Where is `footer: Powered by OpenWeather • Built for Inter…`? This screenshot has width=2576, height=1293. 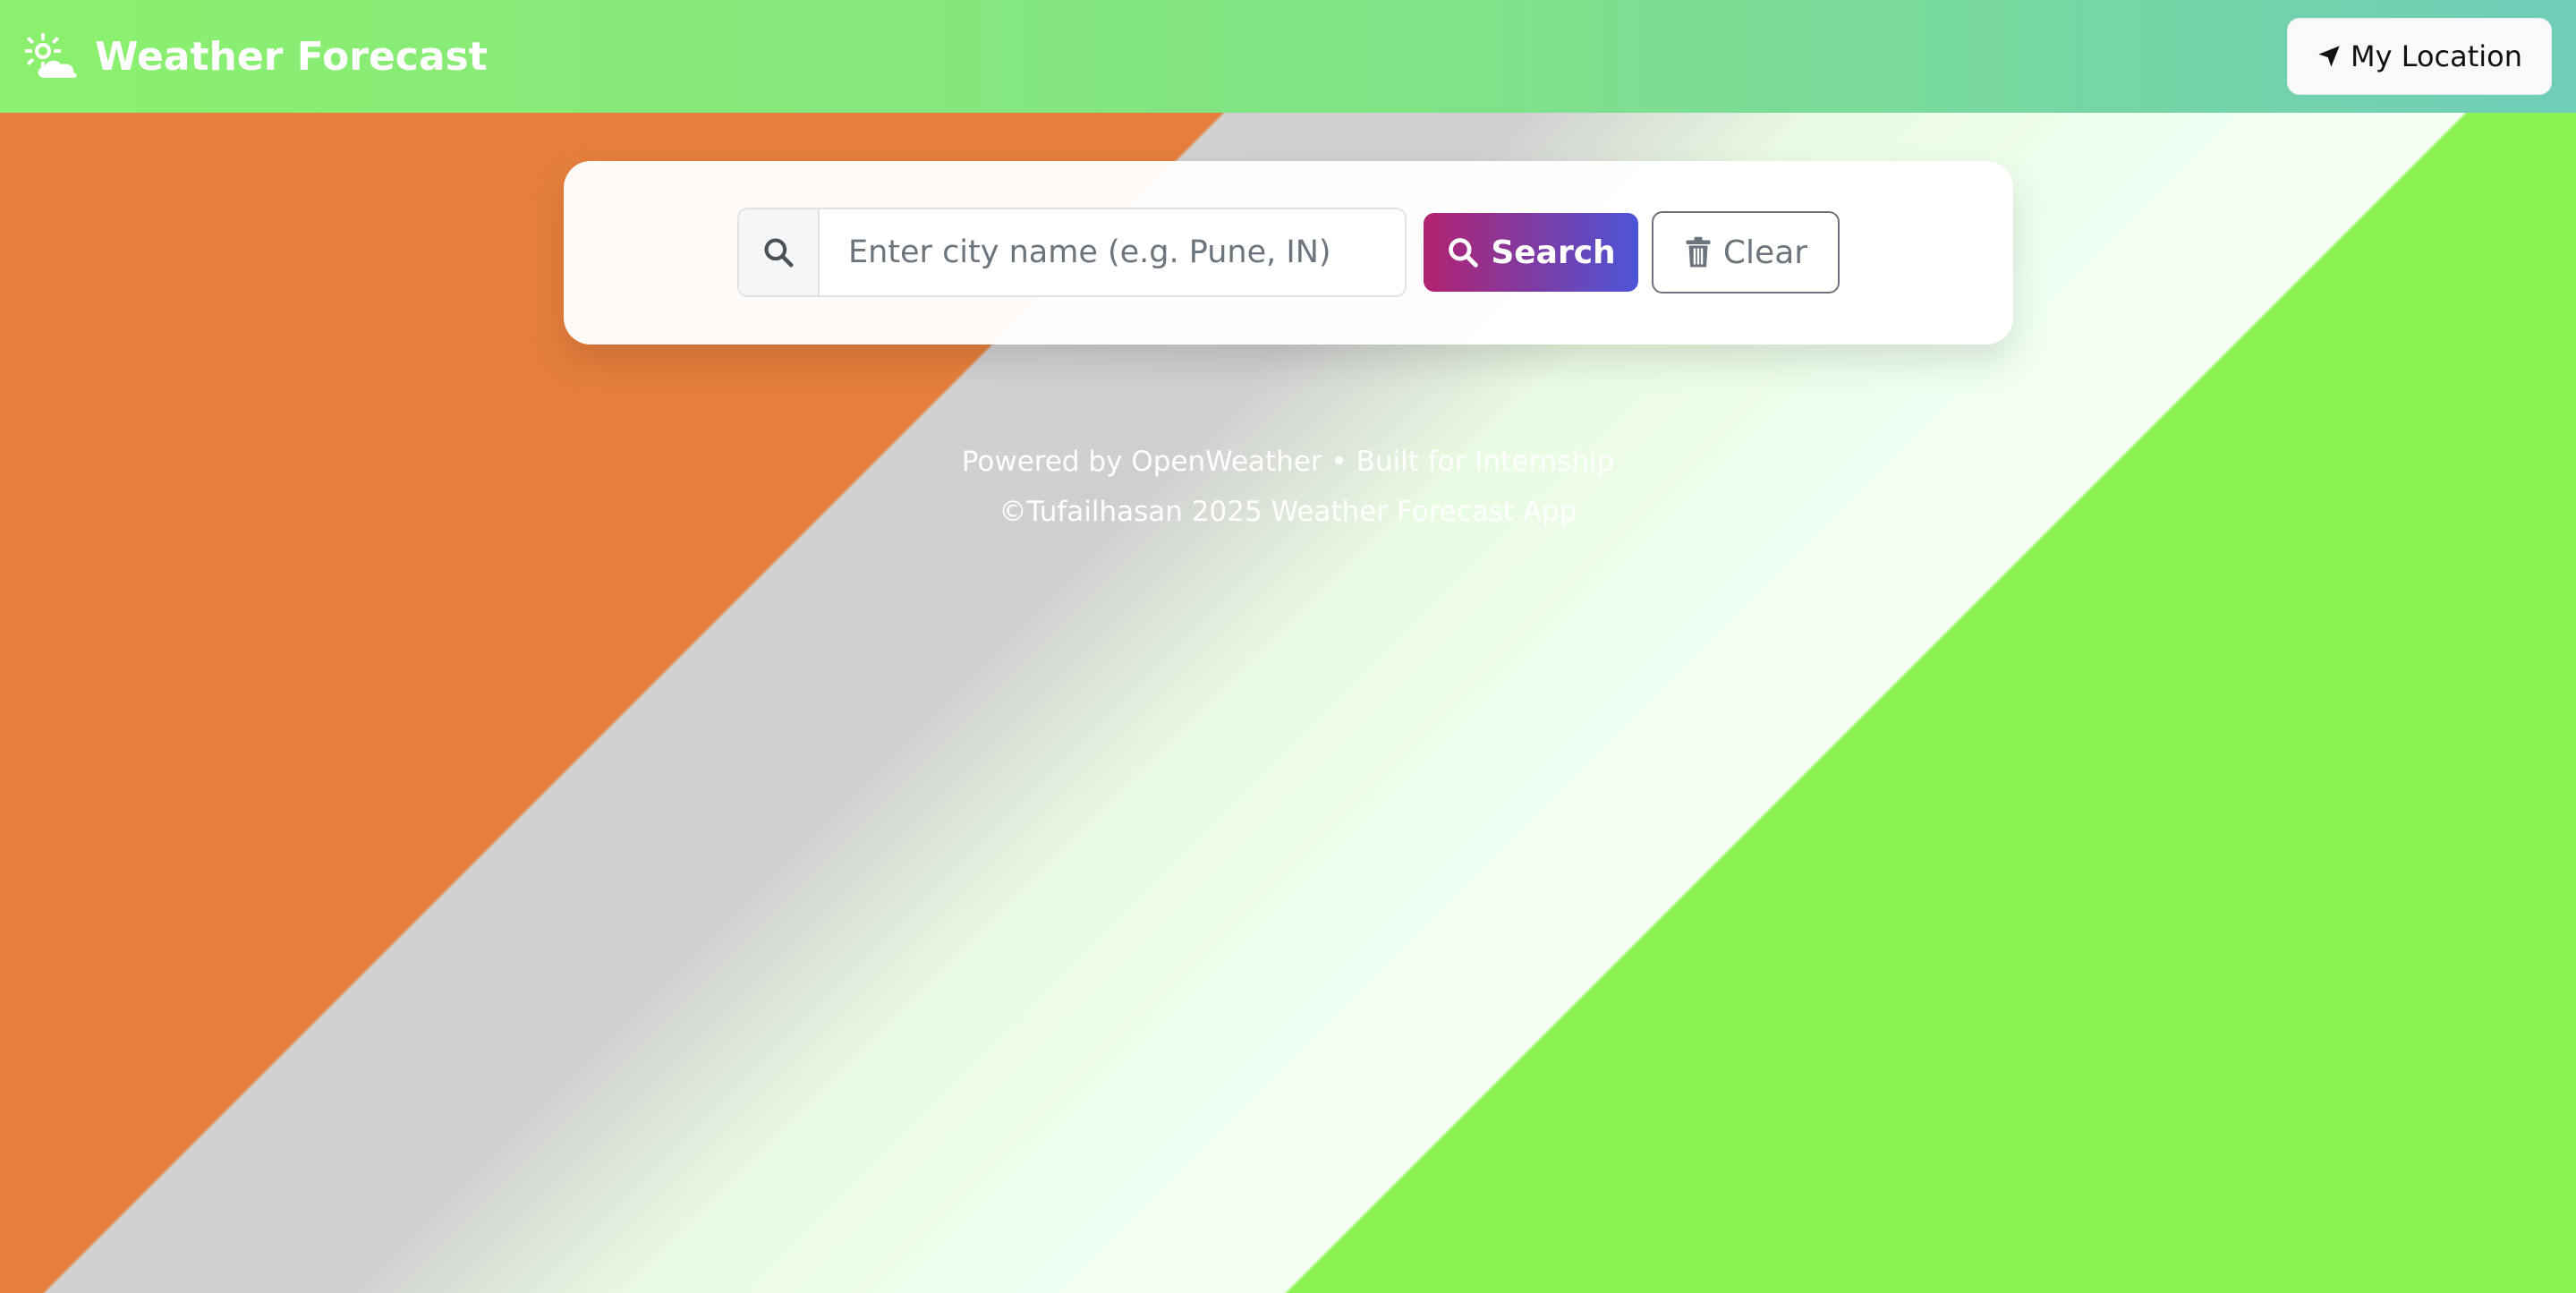 footer: Powered by OpenWeather • Built for Inter… is located at coordinates (1288, 487).